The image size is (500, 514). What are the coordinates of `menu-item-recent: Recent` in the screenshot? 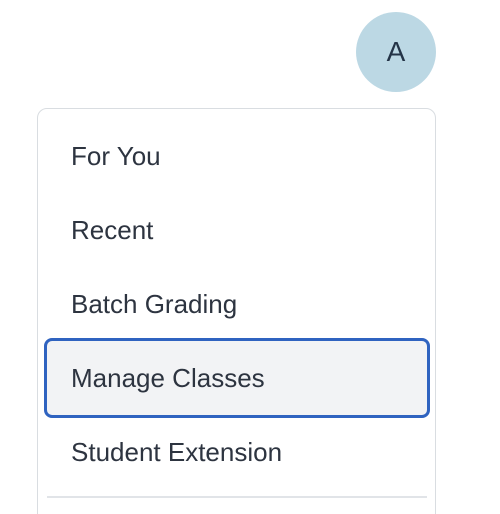 It's located at (237, 230).